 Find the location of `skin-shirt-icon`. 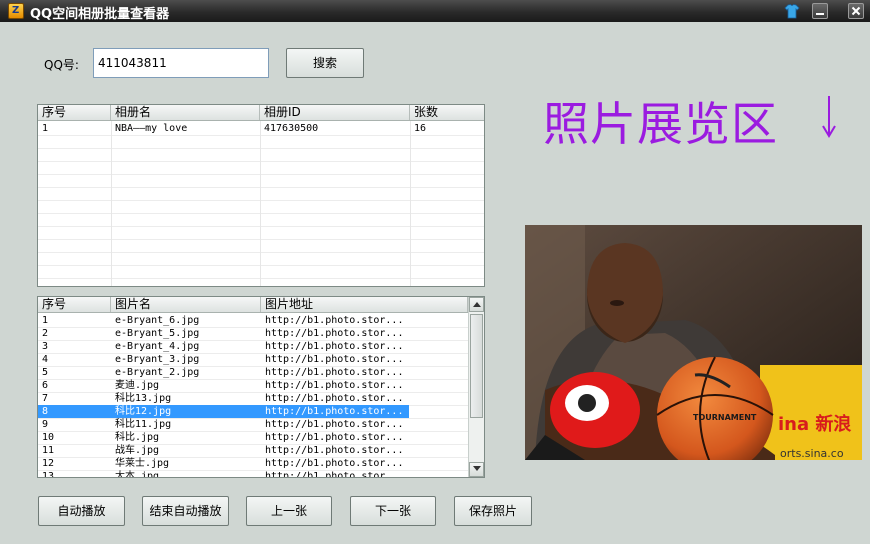

skin-shirt-icon is located at coordinates (792, 11).